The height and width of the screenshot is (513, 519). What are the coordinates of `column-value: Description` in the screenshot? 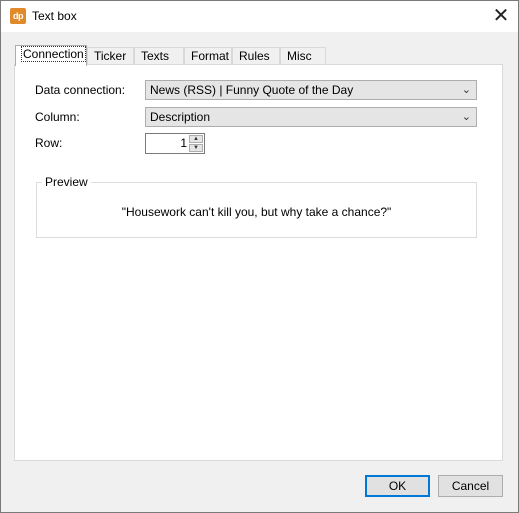 It's located at (180, 117).